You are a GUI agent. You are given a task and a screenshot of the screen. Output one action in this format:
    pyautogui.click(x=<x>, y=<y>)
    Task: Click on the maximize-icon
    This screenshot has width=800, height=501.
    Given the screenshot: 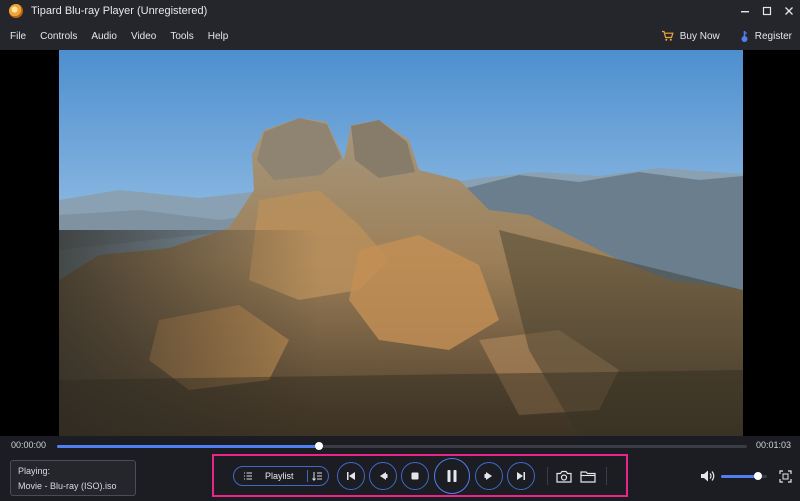 What is the action you would take?
    pyautogui.click(x=767, y=11)
    